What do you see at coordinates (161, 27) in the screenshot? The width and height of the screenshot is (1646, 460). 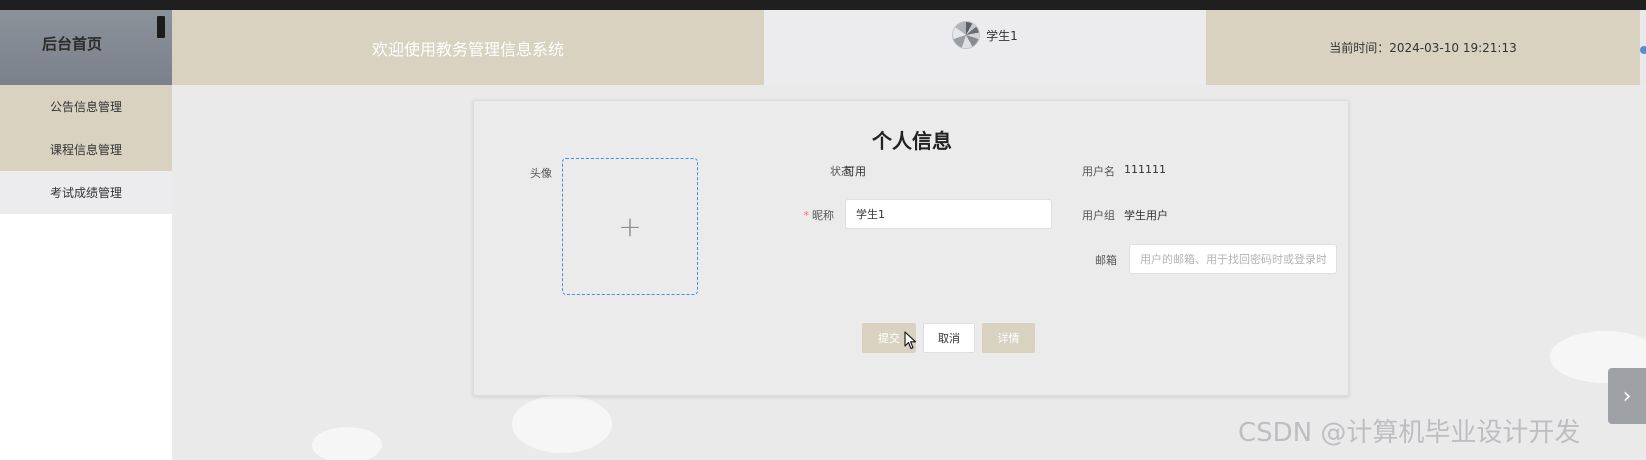 I see `sidebar-collapse-handle` at bounding box center [161, 27].